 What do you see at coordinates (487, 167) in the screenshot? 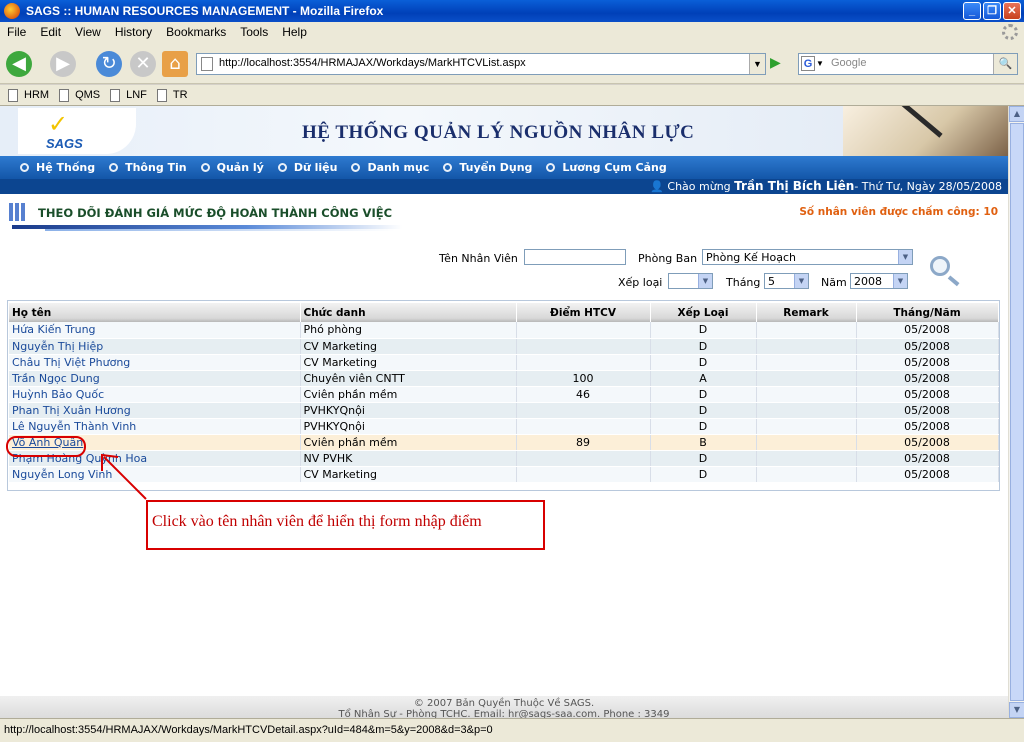
I see `app-menu-tuyen-dung: Tuyển Dụng` at bounding box center [487, 167].